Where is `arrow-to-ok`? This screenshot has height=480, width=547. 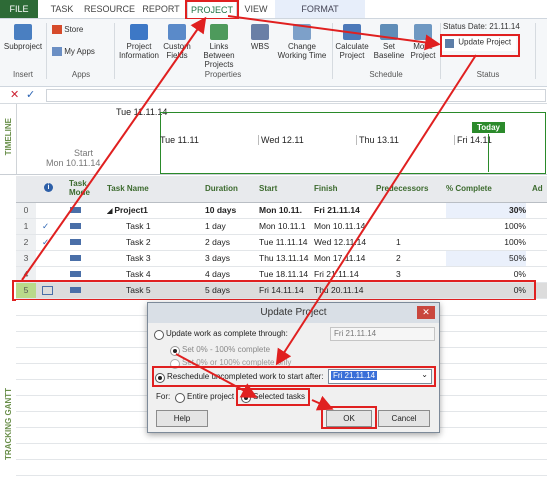
arrow-to-ok is located at coordinates (322, 403).